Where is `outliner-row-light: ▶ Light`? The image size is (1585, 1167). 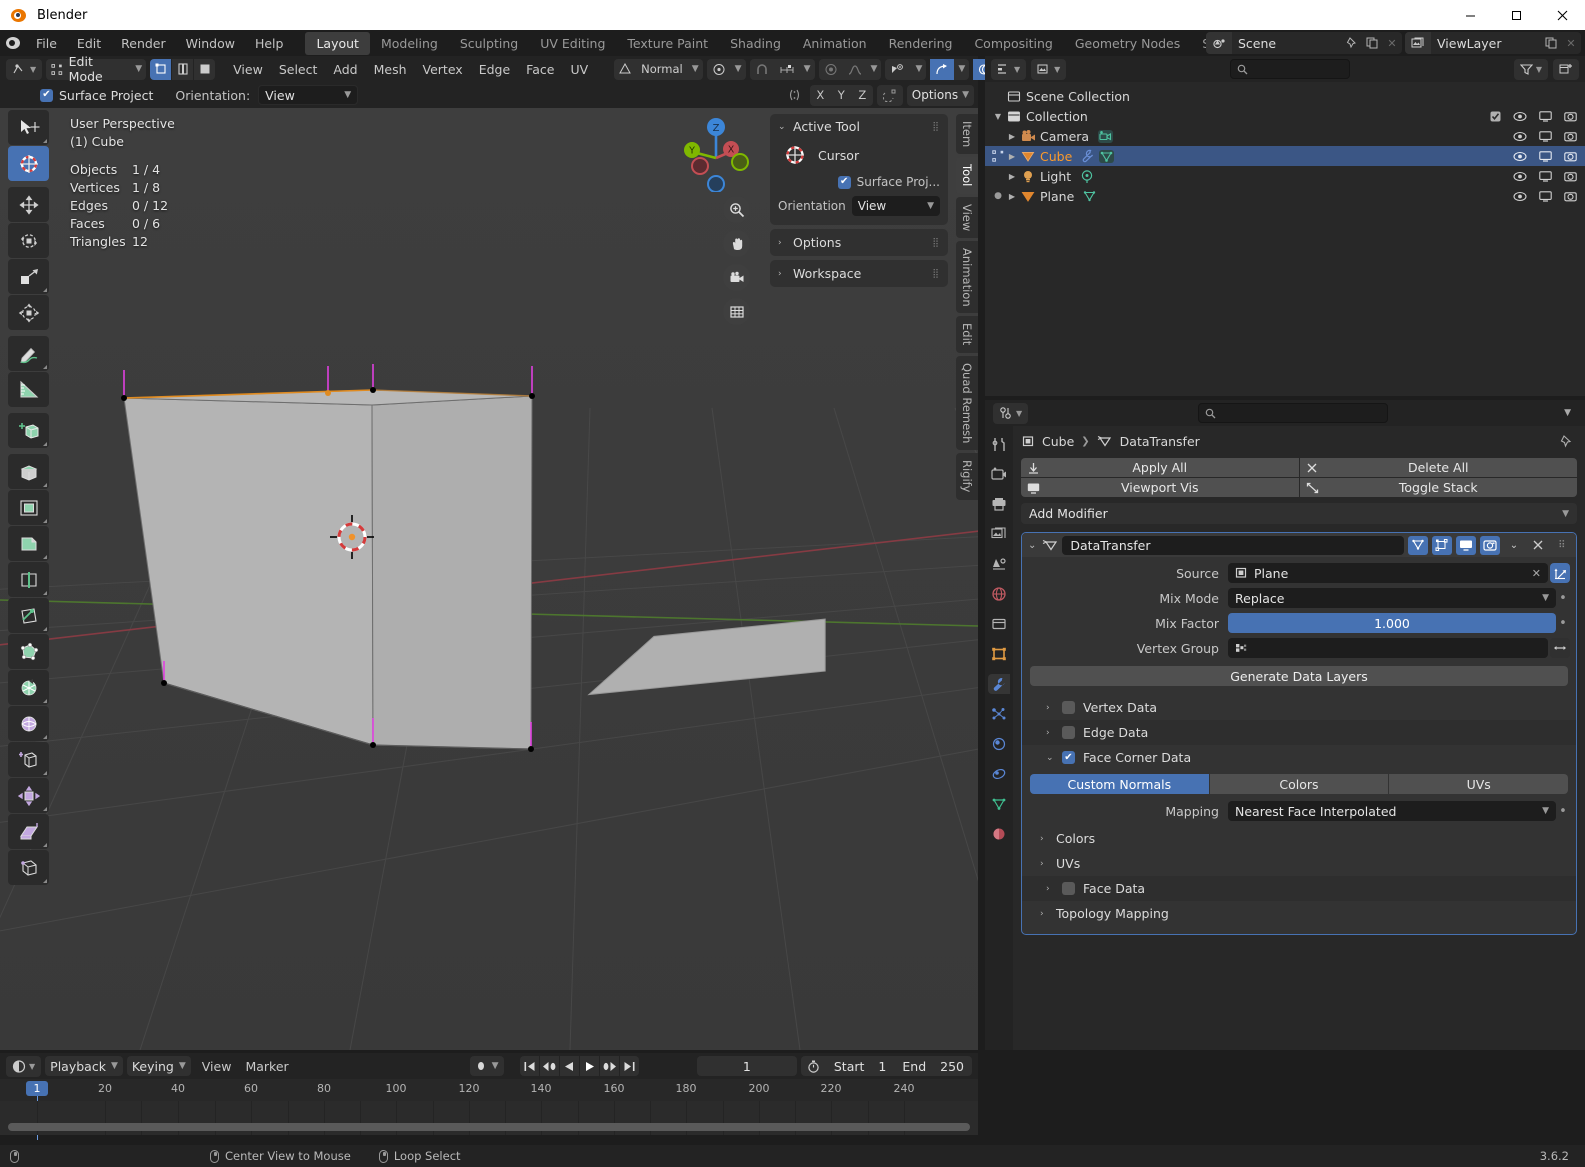 outliner-row-light: ▶ Light is located at coordinates (1285, 176).